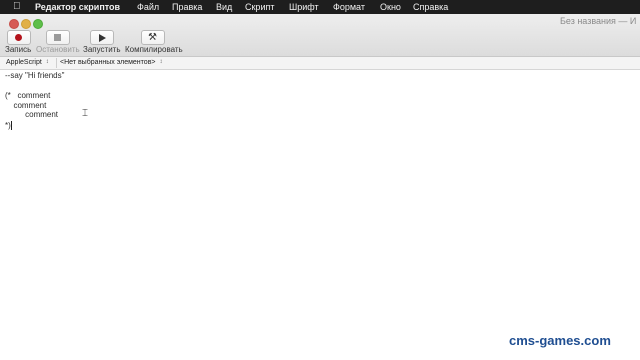  Describe the element at coordinates (18, 49) in the screenshot. I see `record-label: Запись` at that location.